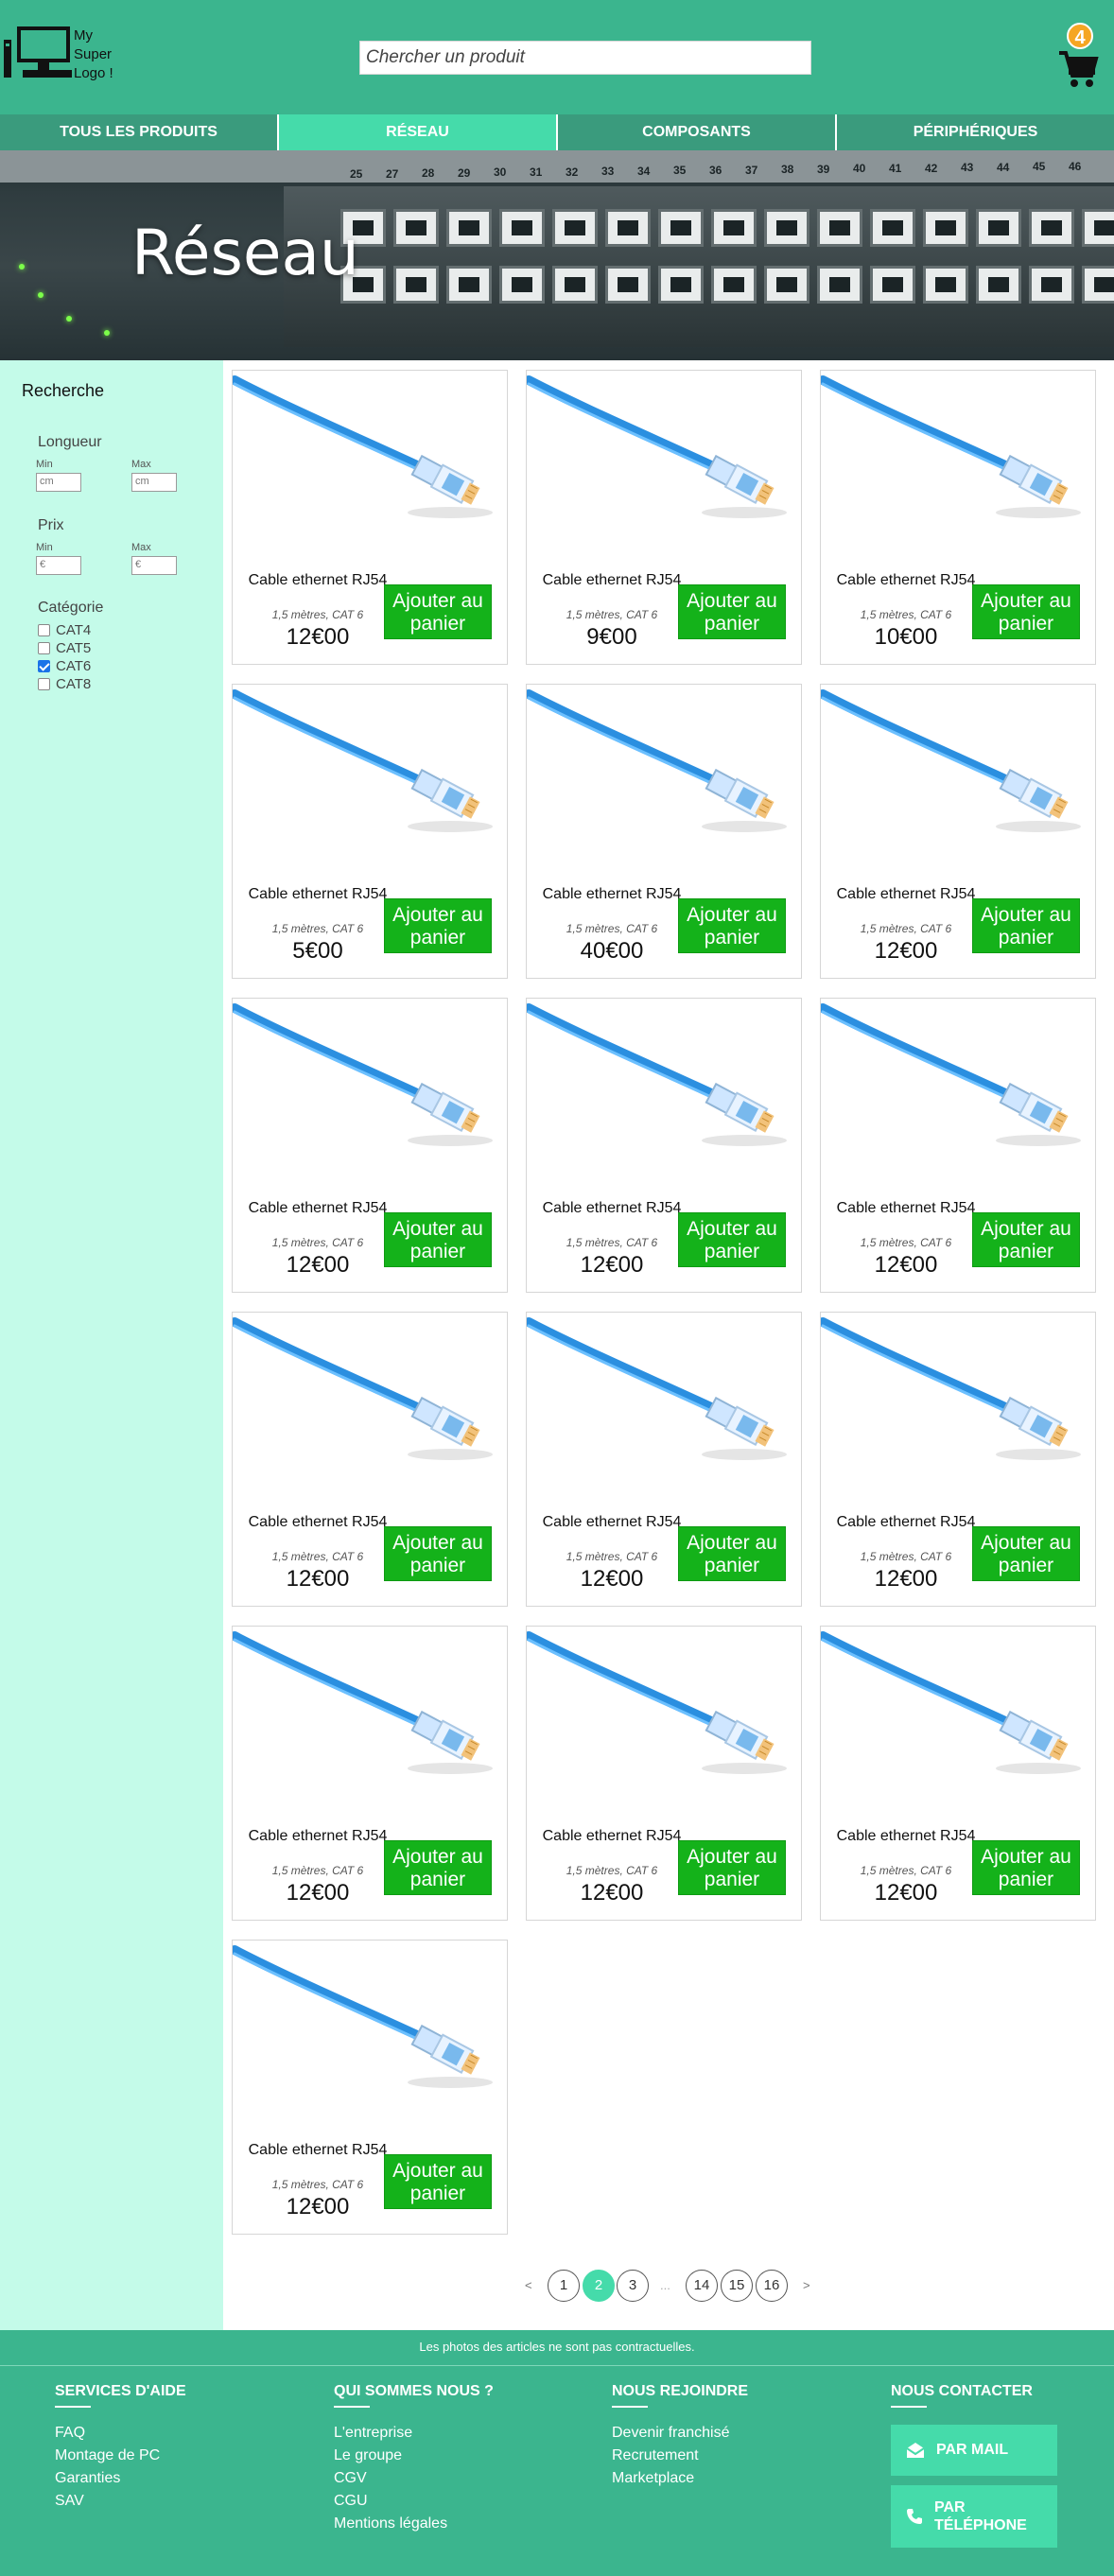  Describe the element at coordinates (154, 482) in the screenshot. I see `length-max-input: cm` at that location.